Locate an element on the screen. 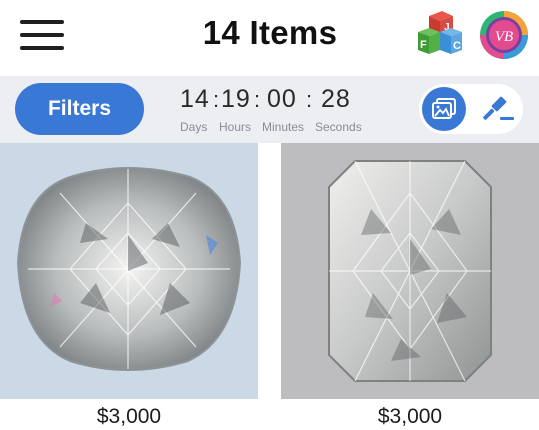 Image resolution: width=539 pixels, height=430 pixels. svg-text: C is located at coordinates (457, 46).